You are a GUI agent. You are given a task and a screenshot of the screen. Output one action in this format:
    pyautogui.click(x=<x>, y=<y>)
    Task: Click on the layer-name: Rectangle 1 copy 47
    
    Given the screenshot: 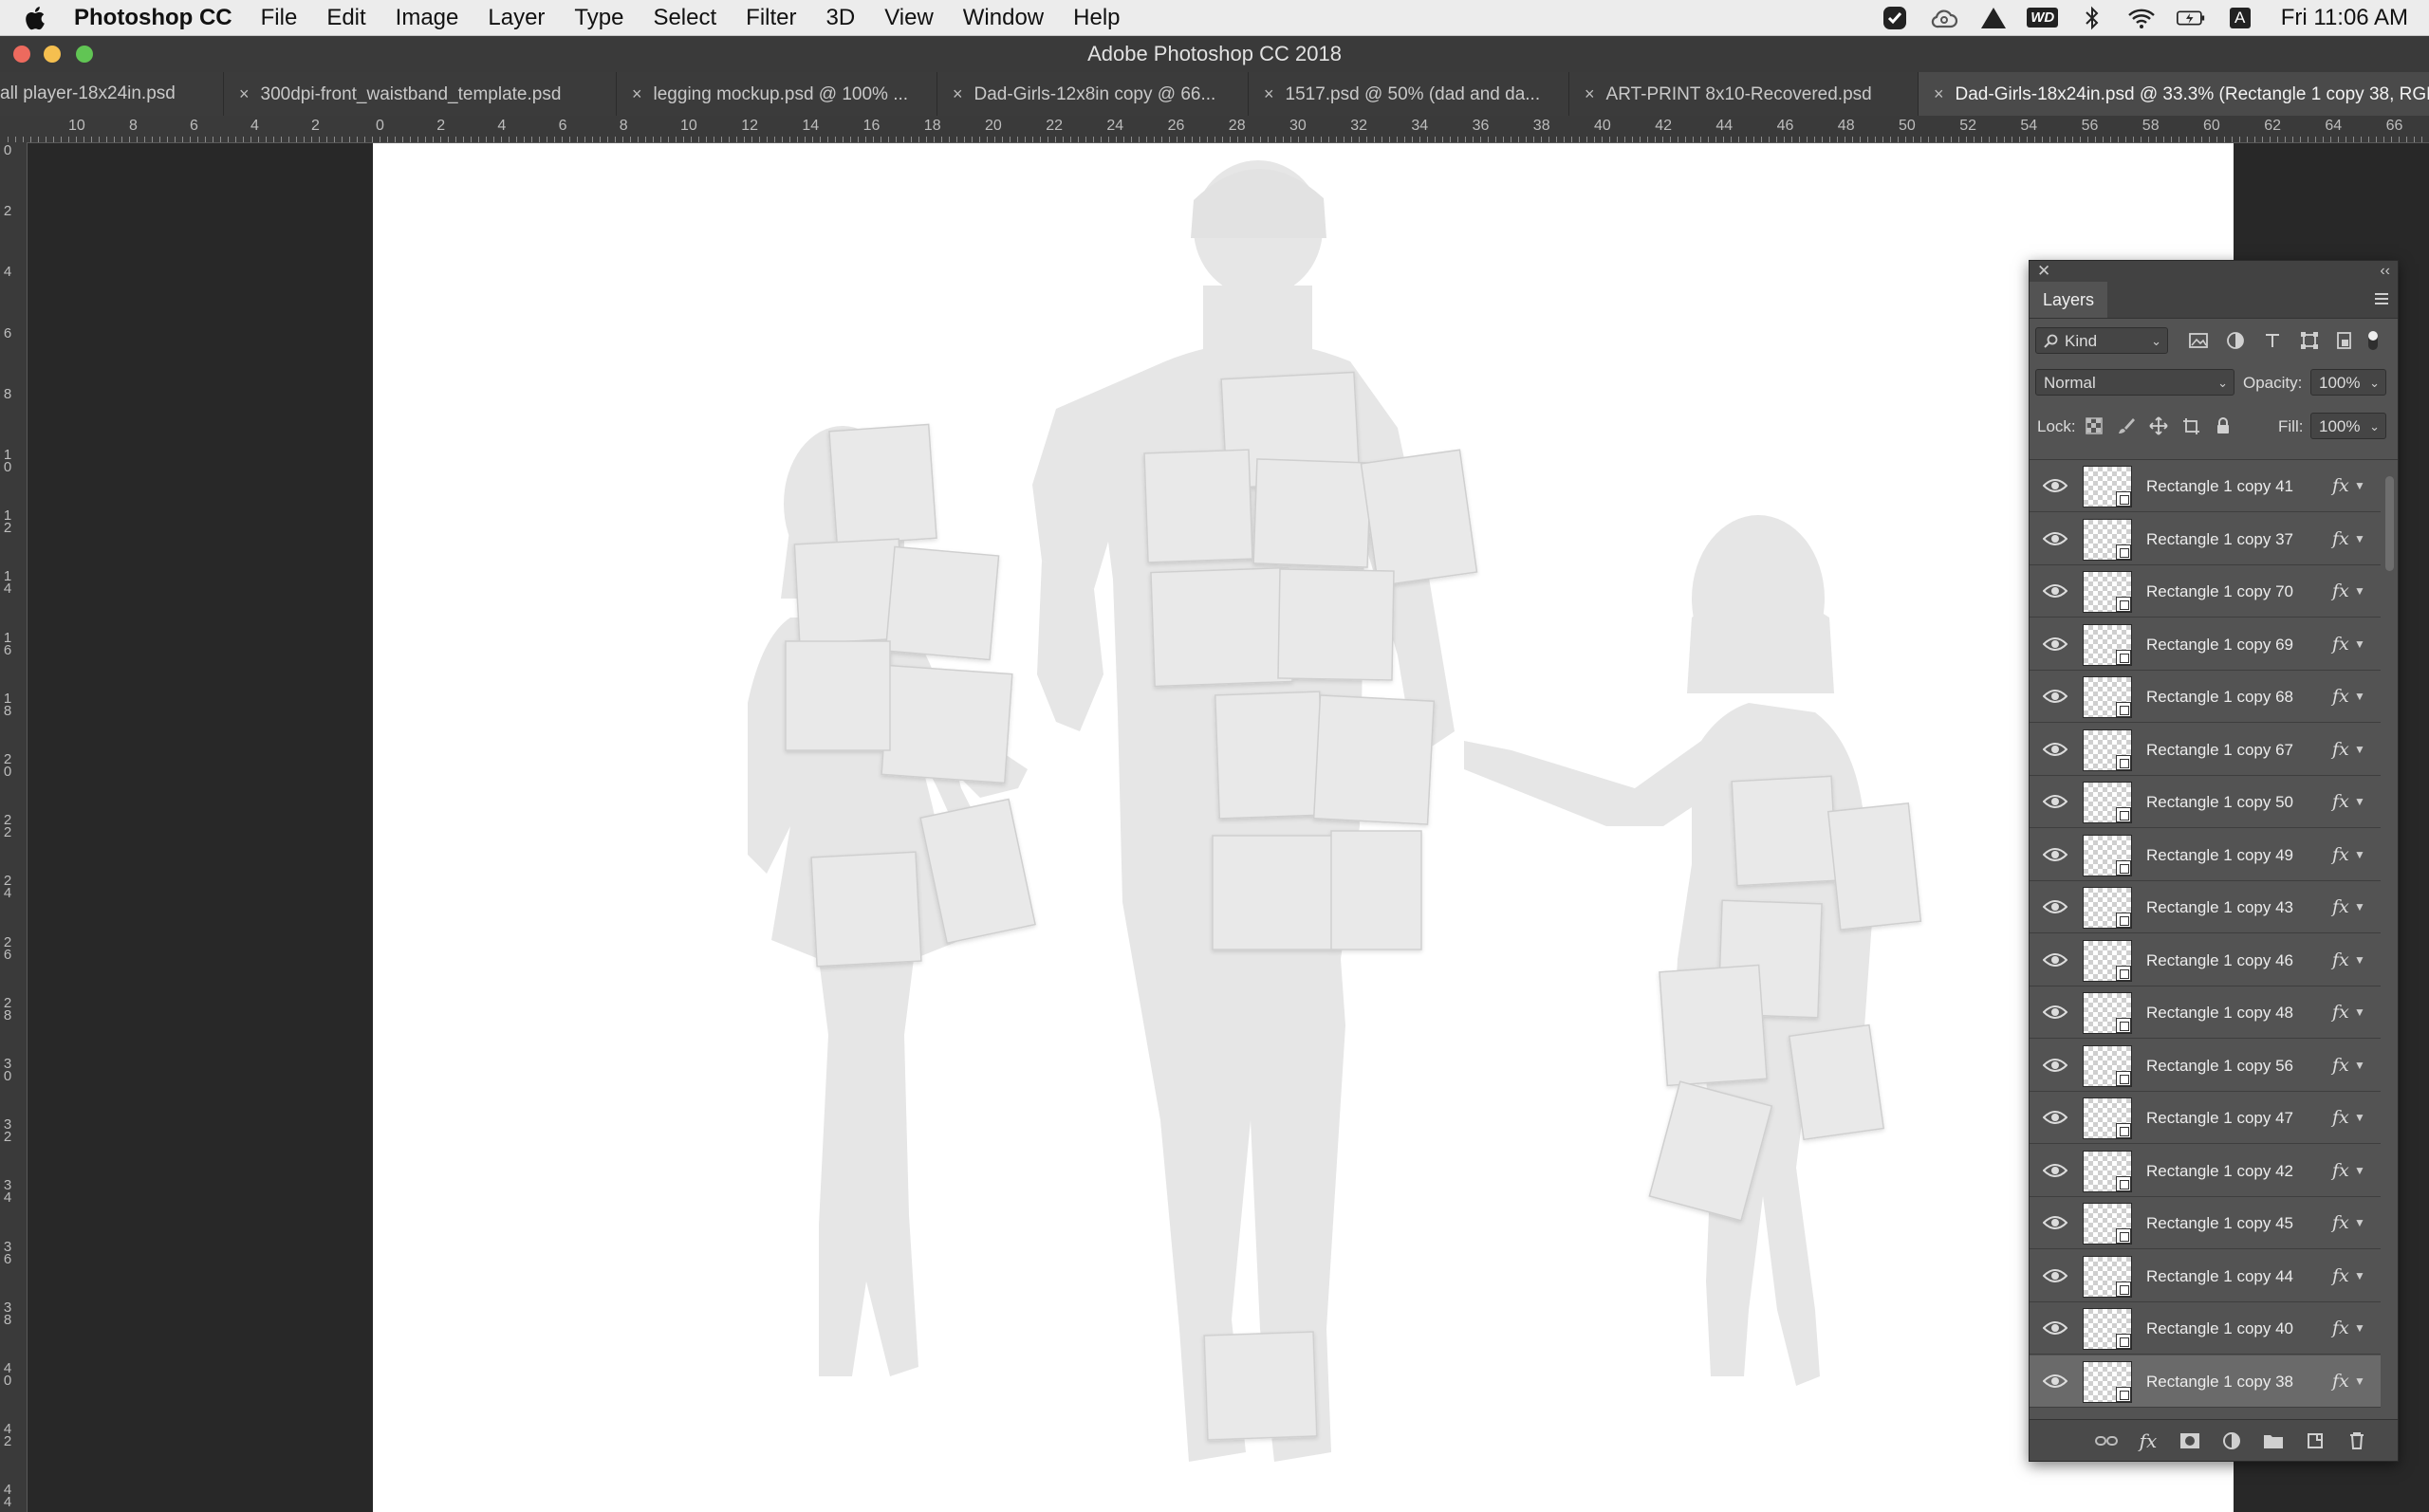 What is the action you would take?
    pyautogui.click(x=2219, y=1118)
    